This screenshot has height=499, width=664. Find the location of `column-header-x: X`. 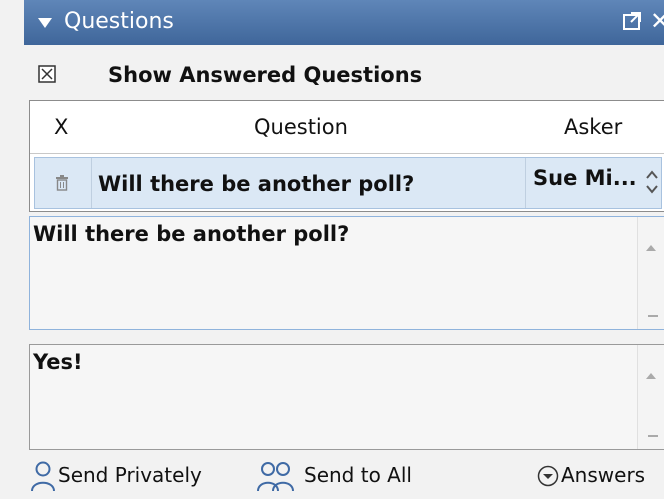

column-header-x: X is located at coordinates (61, 127).